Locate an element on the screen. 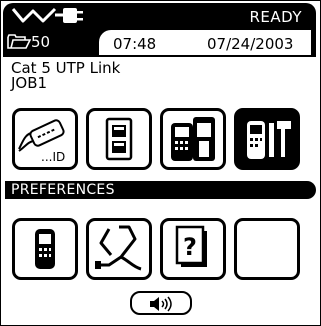  handheld-tester-button is located at coordinates (193, 139).